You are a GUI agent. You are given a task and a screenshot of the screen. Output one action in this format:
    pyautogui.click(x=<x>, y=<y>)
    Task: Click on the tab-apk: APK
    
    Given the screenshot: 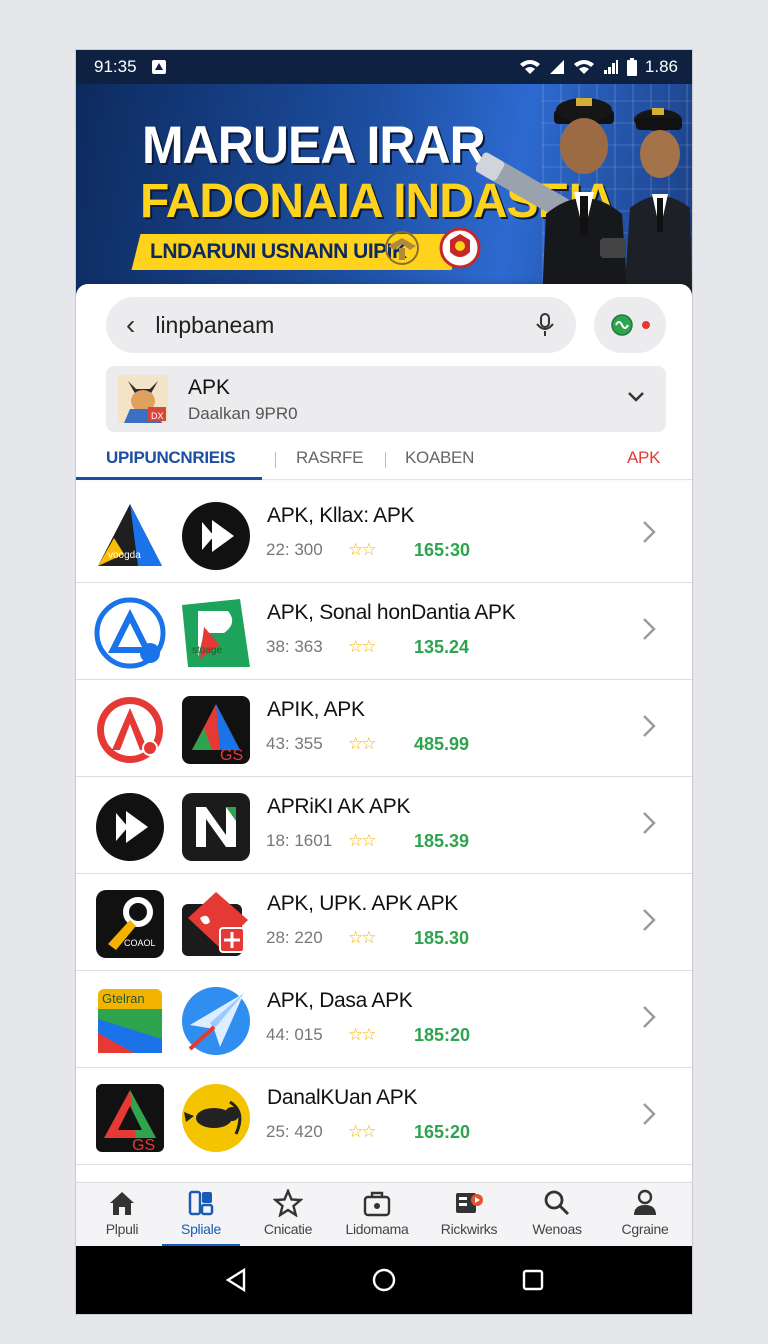 What is the action you would take?
    pyautogui.click(x=643, y=458)
    